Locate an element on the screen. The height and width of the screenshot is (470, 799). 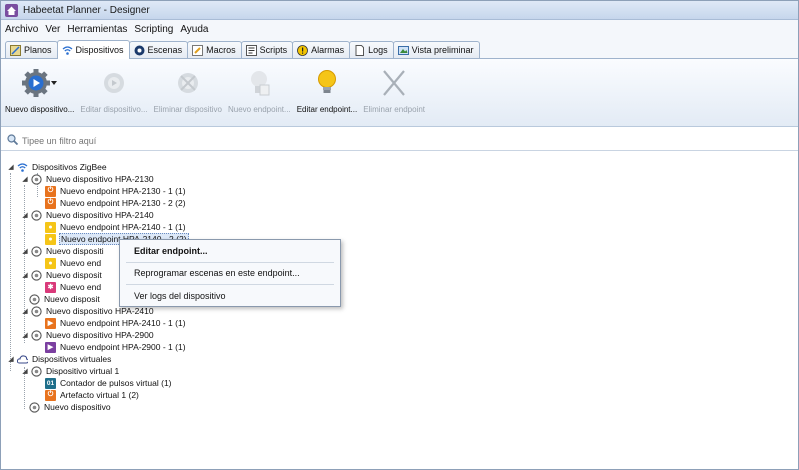
counter-icon: 01 is located at coordinates (50, 383).